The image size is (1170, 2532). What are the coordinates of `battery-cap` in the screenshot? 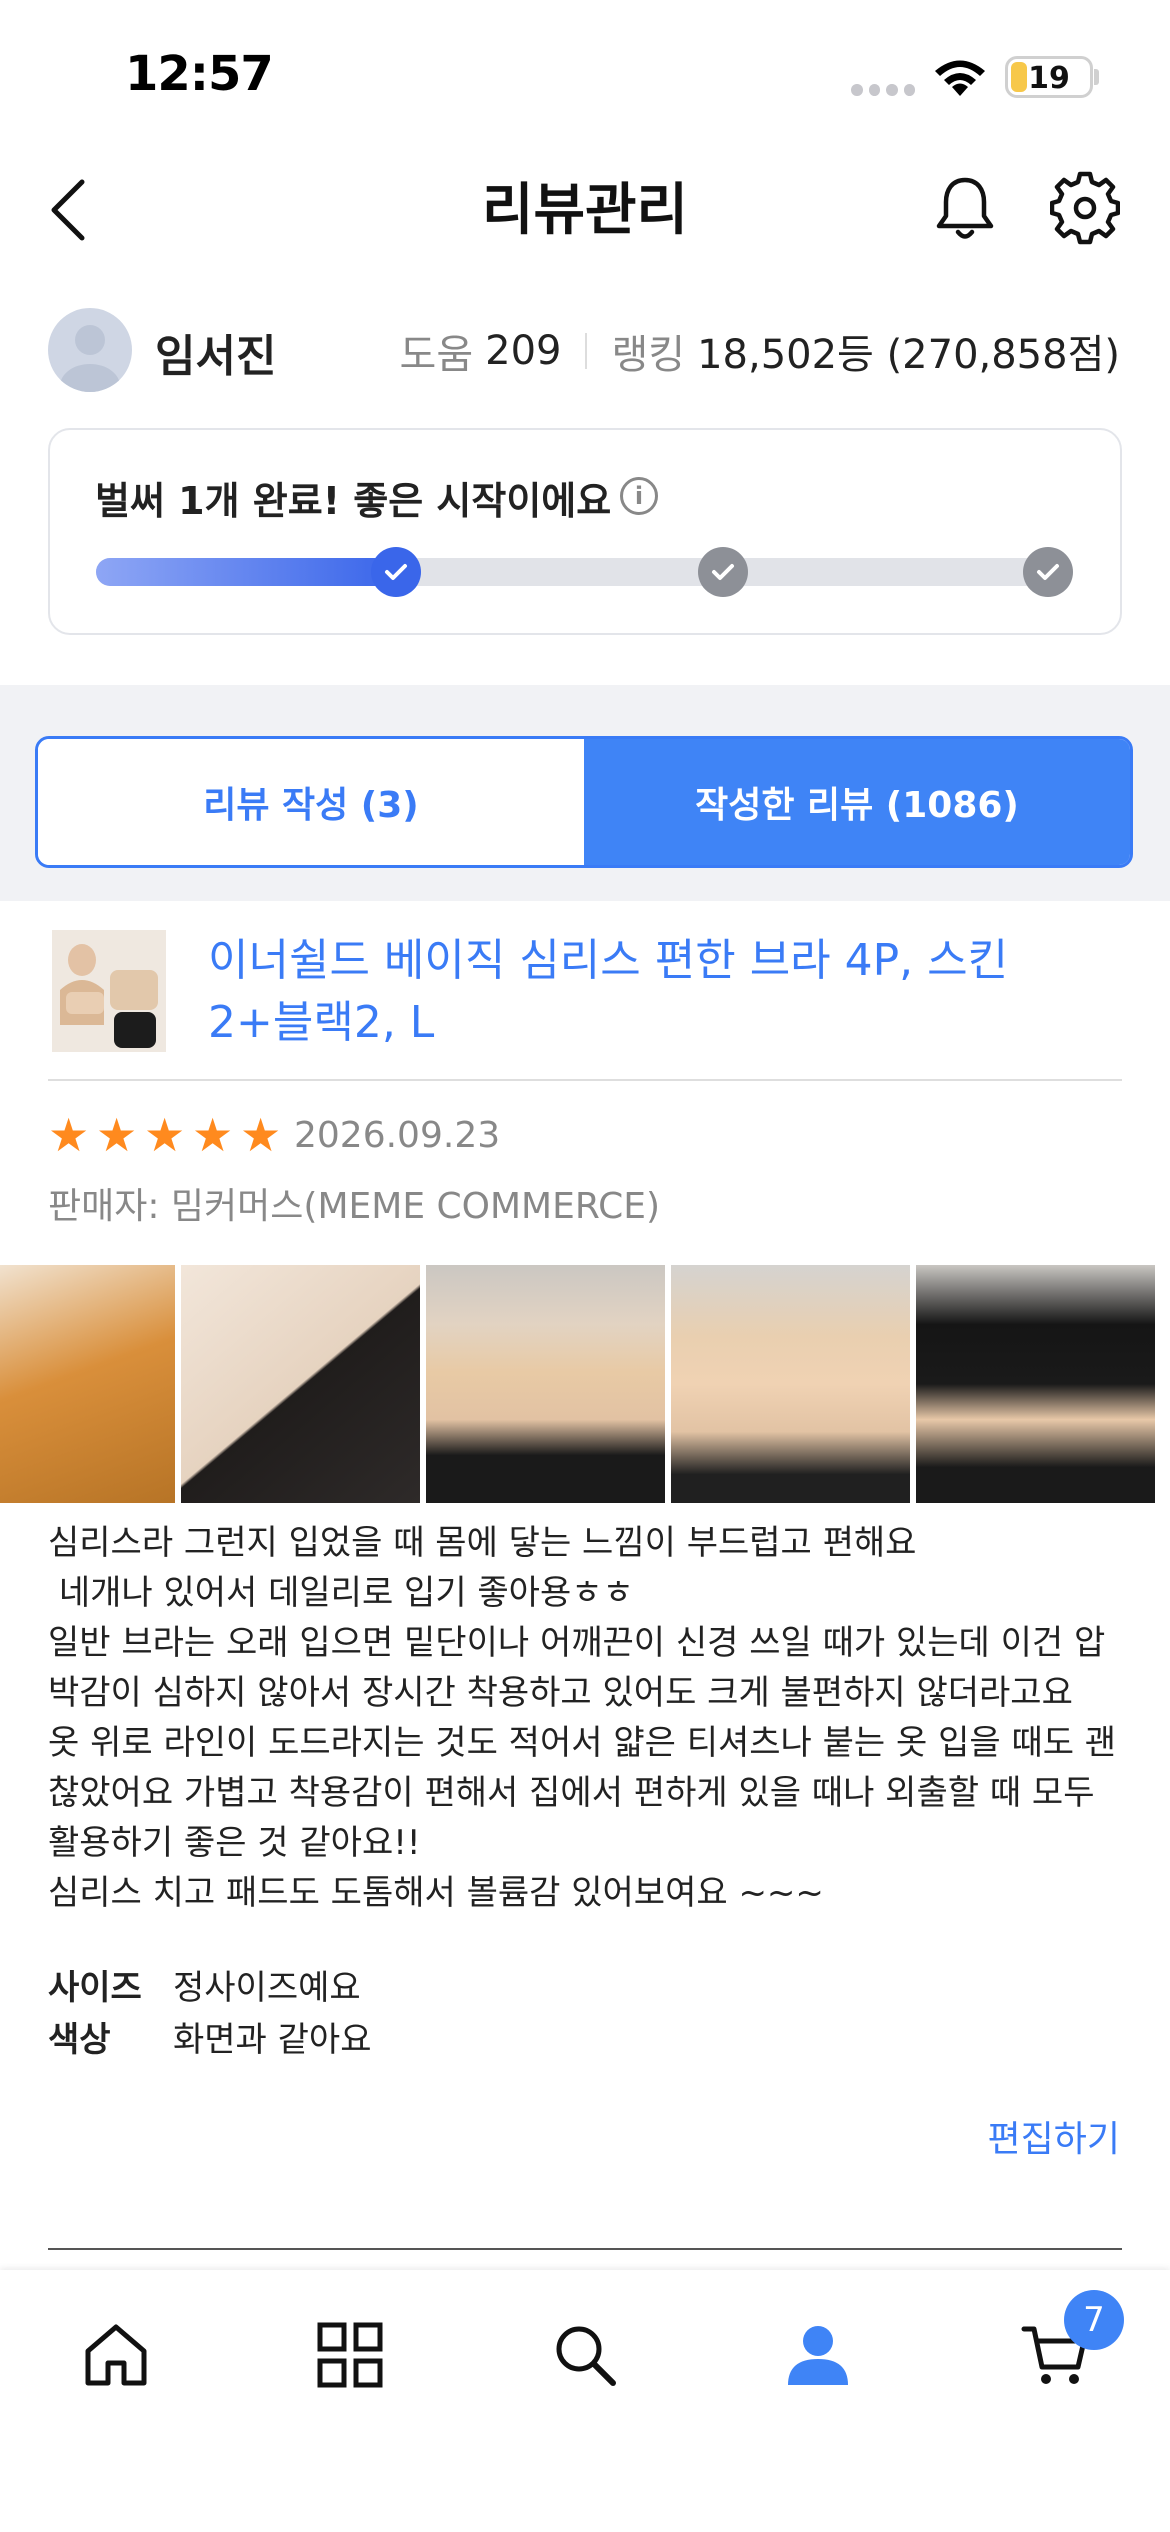 It's located at (1096, 77).